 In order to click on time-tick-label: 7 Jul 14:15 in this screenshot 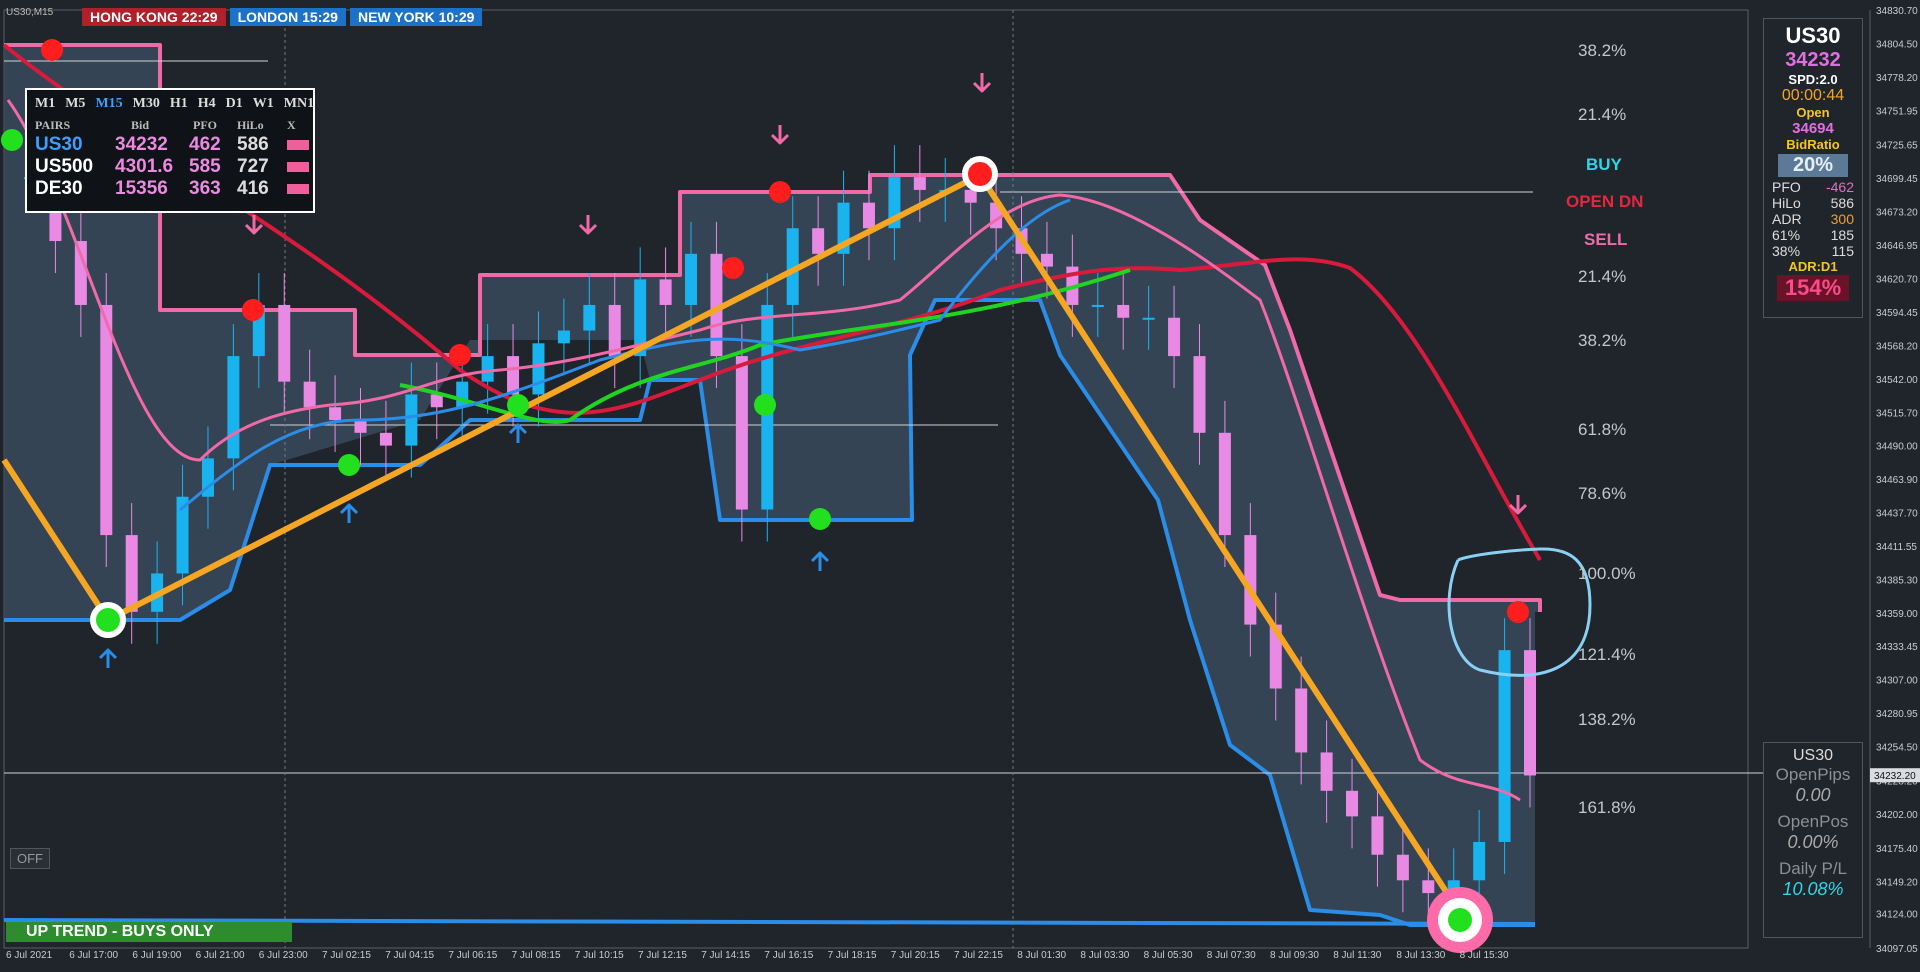, I will do `click(725, 955)`.